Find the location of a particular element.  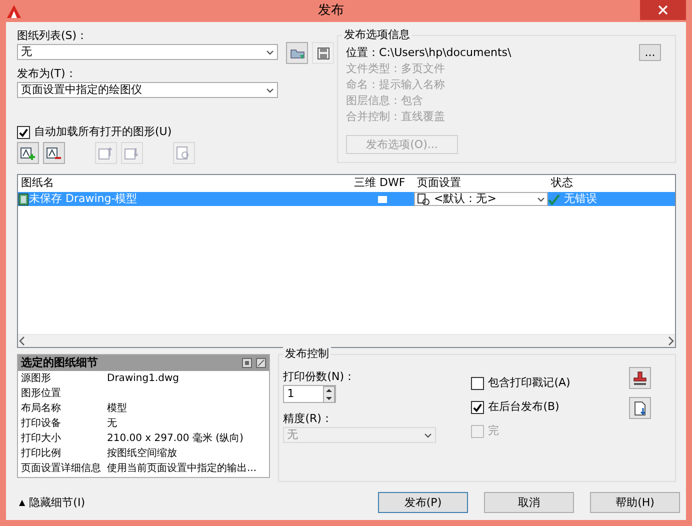

table-row: 未保存 Drawing-模型 <默认：无> 无错误 is located at coordinates (346, 199).